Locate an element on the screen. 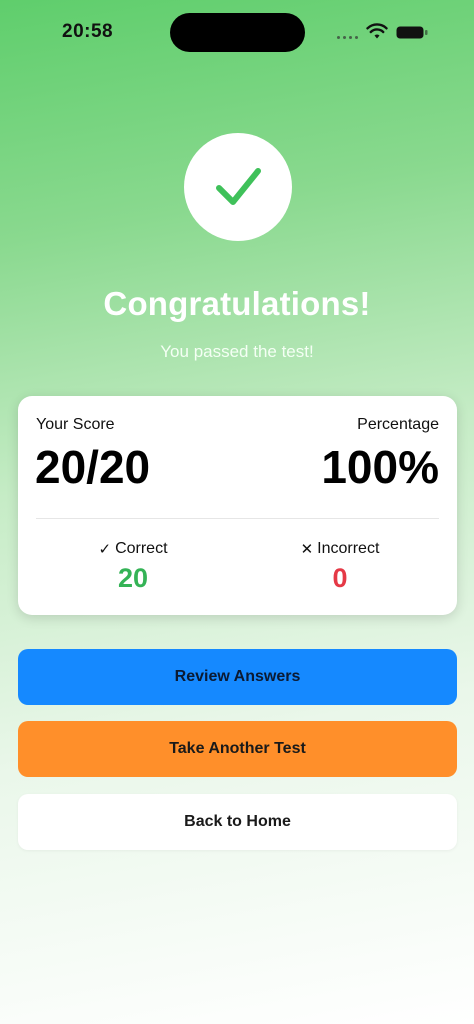  take-another-test-button: Take Another Test is located at coordinates (237, 749).